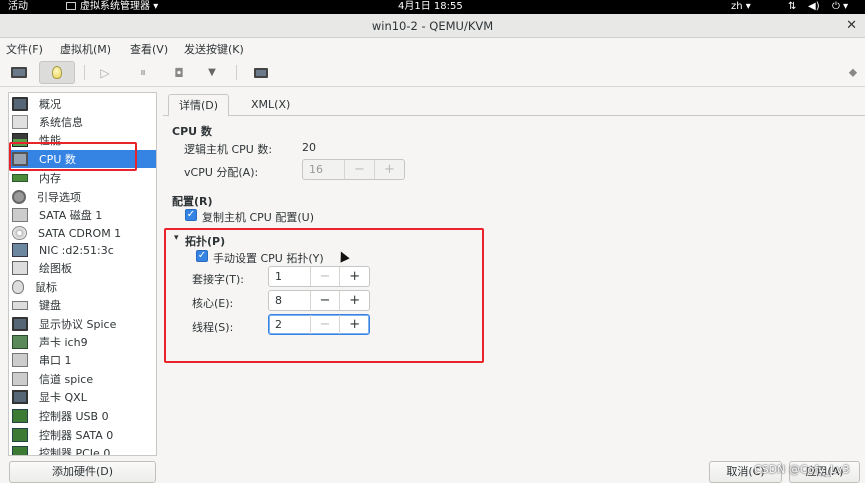  What do you see at coordinates (82, 360) in the screenshot?
I see `sidebar-item-serial: 串口 1` at bounding box center [82, 360].